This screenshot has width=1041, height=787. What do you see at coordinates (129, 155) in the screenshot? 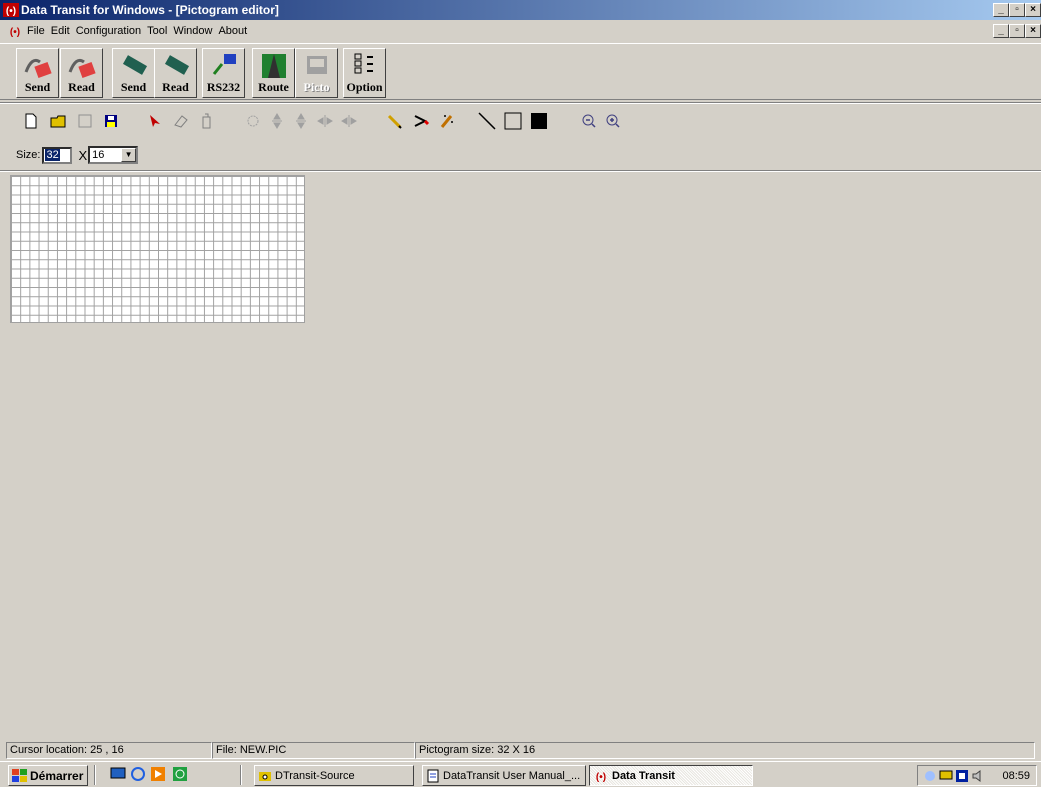
I see `chevron-down-icon: ▼` at bounding box center [129, 155].